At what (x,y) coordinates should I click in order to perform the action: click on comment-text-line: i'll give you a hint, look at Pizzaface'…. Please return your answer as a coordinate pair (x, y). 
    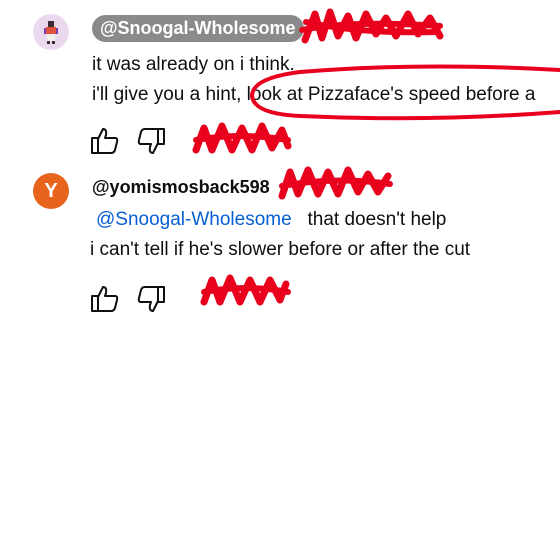
    Looking at the image, I should click on (314, 94).